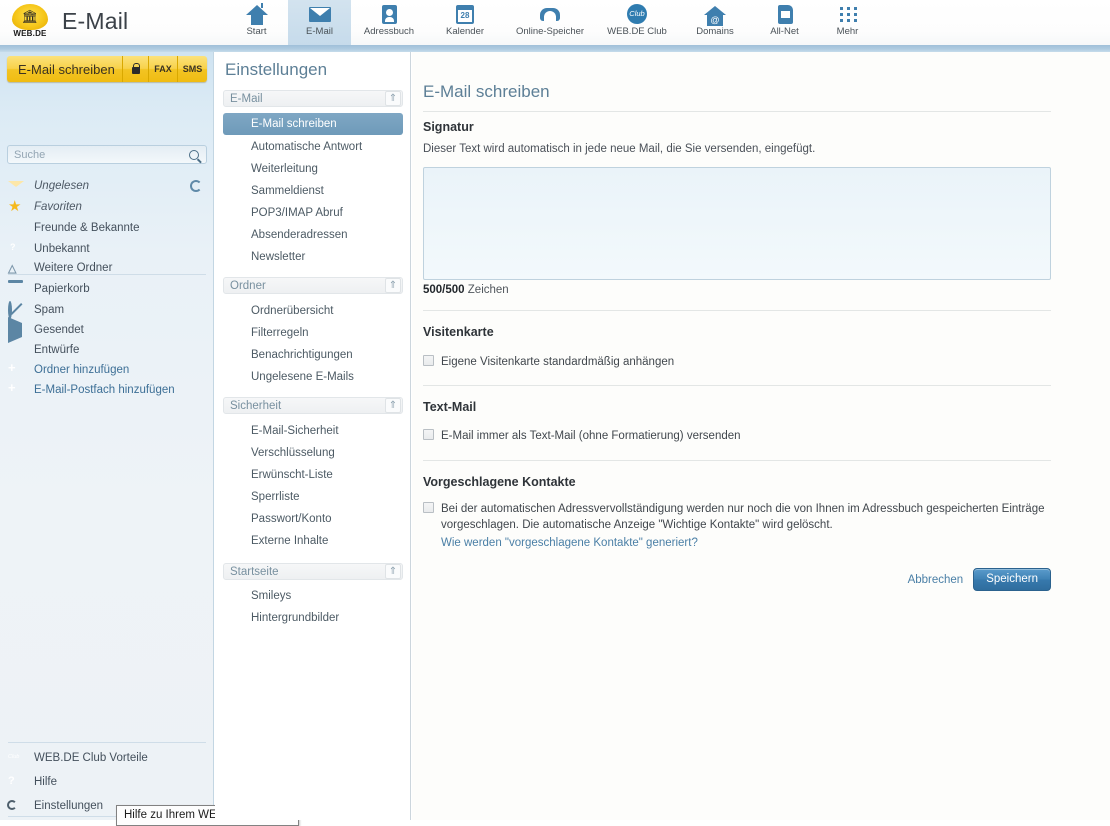 This screenshot has width=1110, height=826. I want to click on nav-item-kalender: Kalender, so click(465, 22).